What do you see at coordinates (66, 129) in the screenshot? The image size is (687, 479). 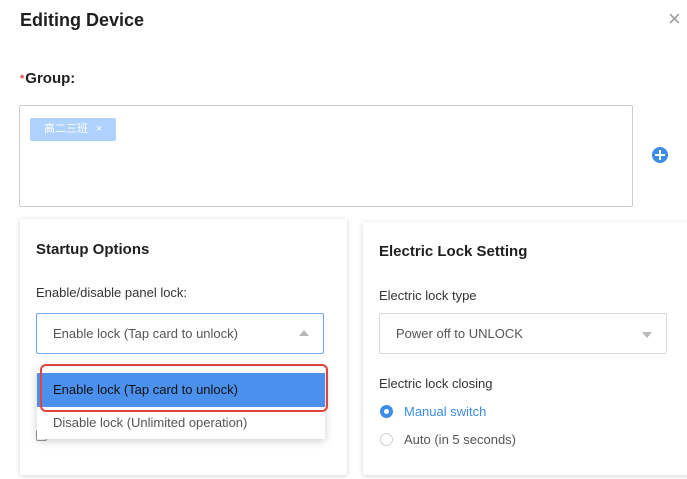 I see `group-tag-label: 高二三班` at bounding box center [66, 129].